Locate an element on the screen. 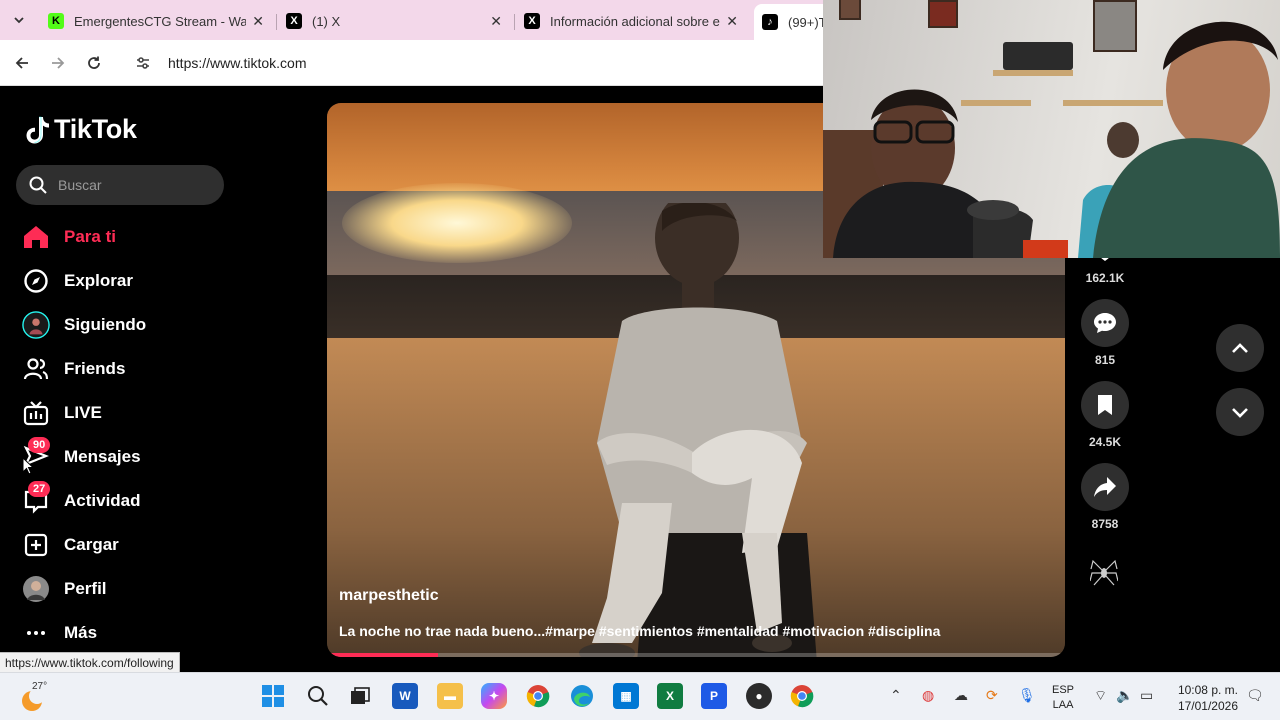 The height and width of the screenshot is (720, 1280). live-icon is located at coordinates (36, 413).